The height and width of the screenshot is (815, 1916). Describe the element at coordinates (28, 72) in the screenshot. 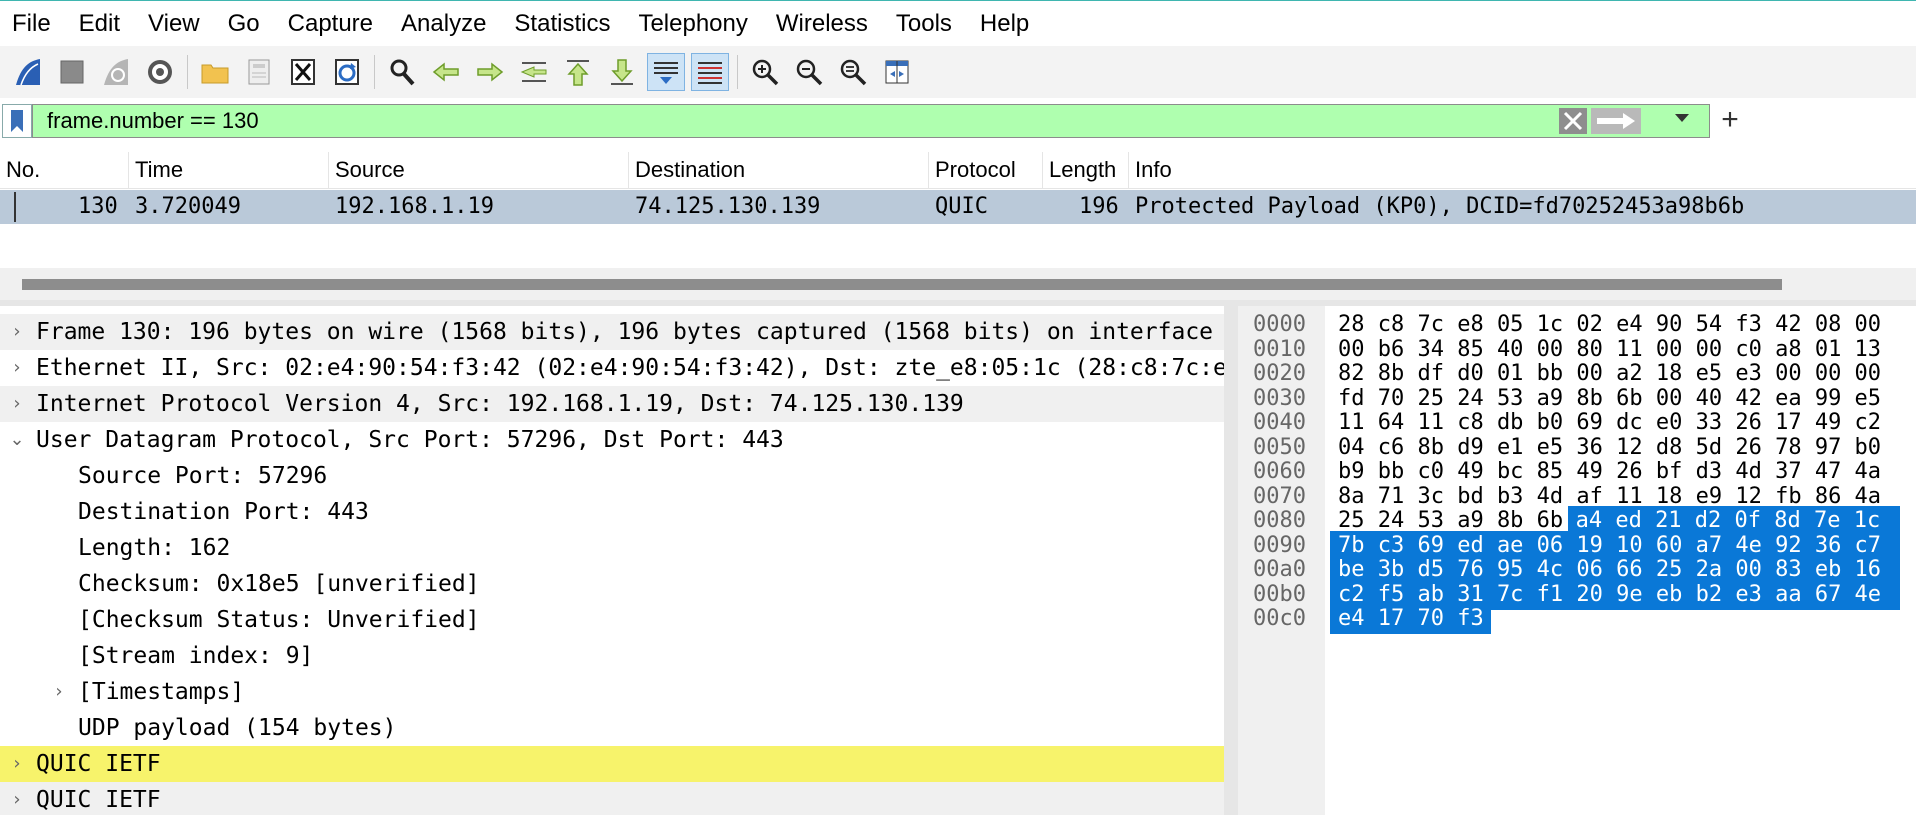

I see `start-capture-icon` at that location.